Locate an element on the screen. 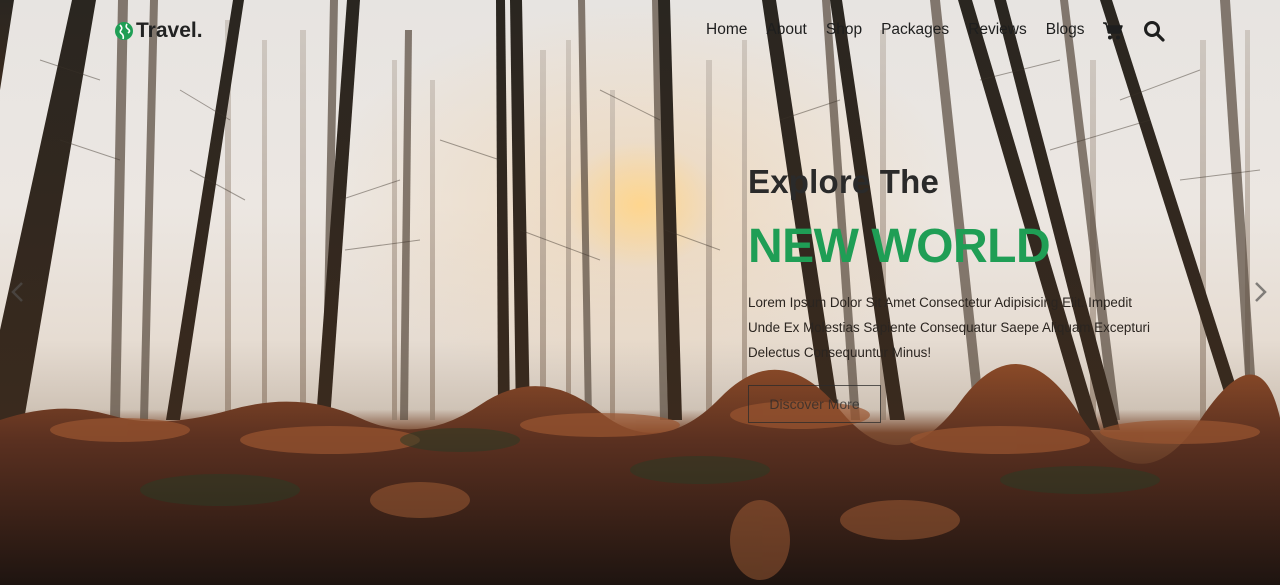 Image resolution: width=1280 pixels, height=585 pixels. search-icon is located at coordinates (1154, 31).